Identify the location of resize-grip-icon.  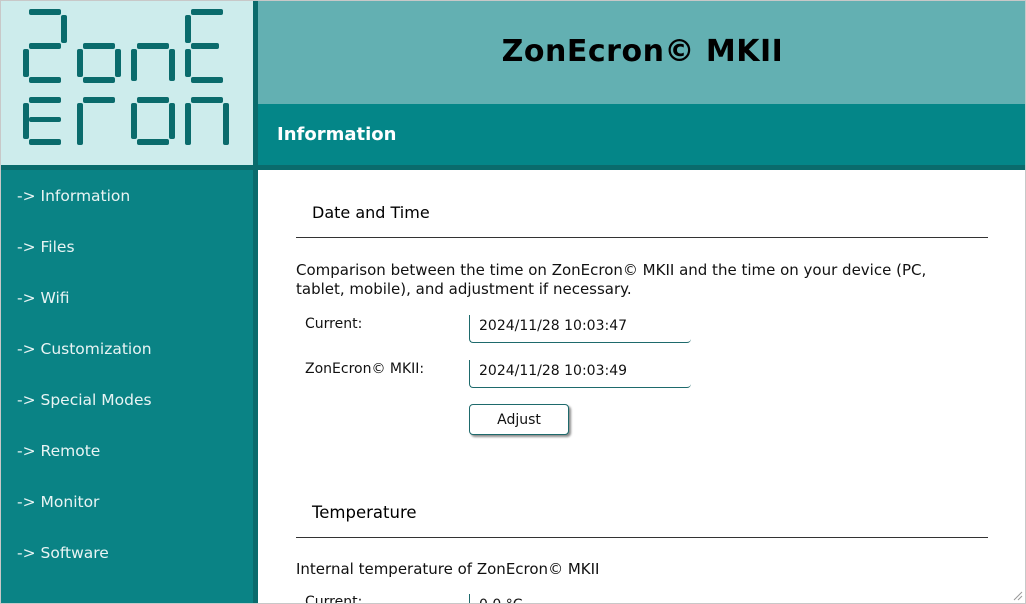
(1018, 596).